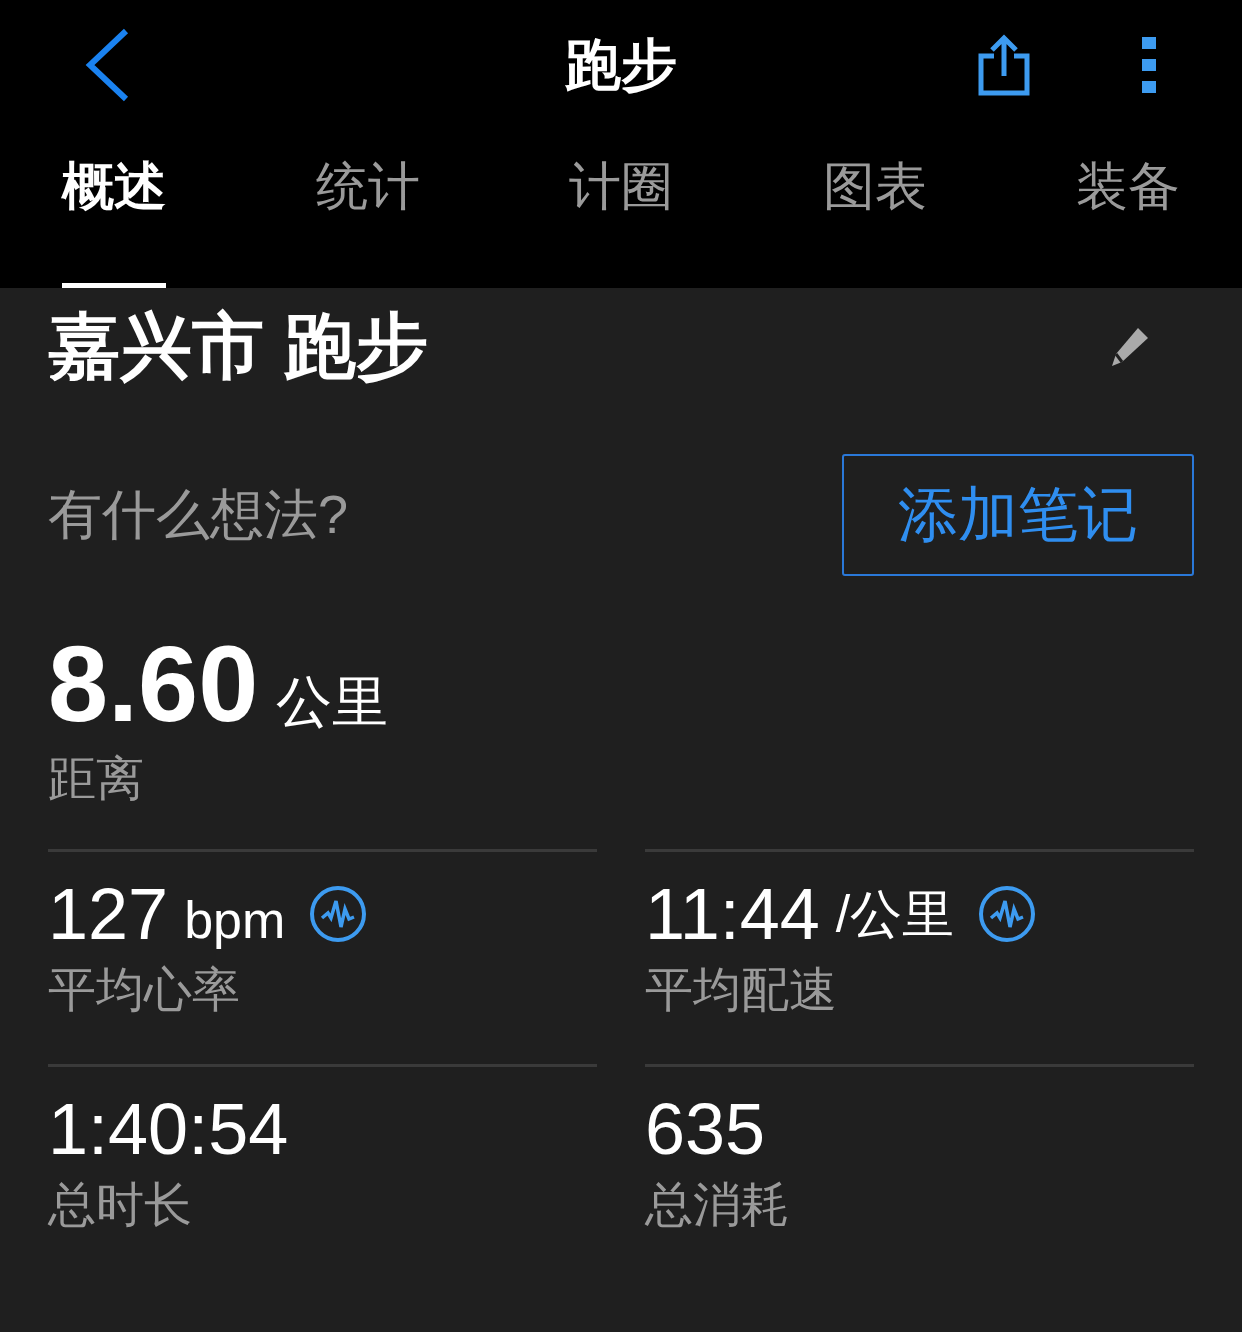 This screenshot has width=1242, height=1332. I want to click on back-button, so click(107, 65).